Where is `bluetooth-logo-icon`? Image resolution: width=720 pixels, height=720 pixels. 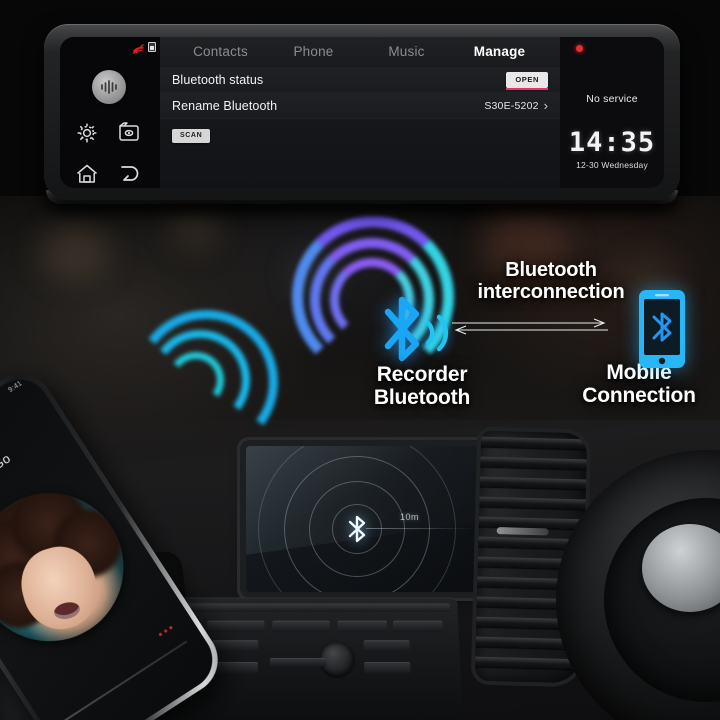 bluetooth-logo-icon is located at coordinates (402, 330).